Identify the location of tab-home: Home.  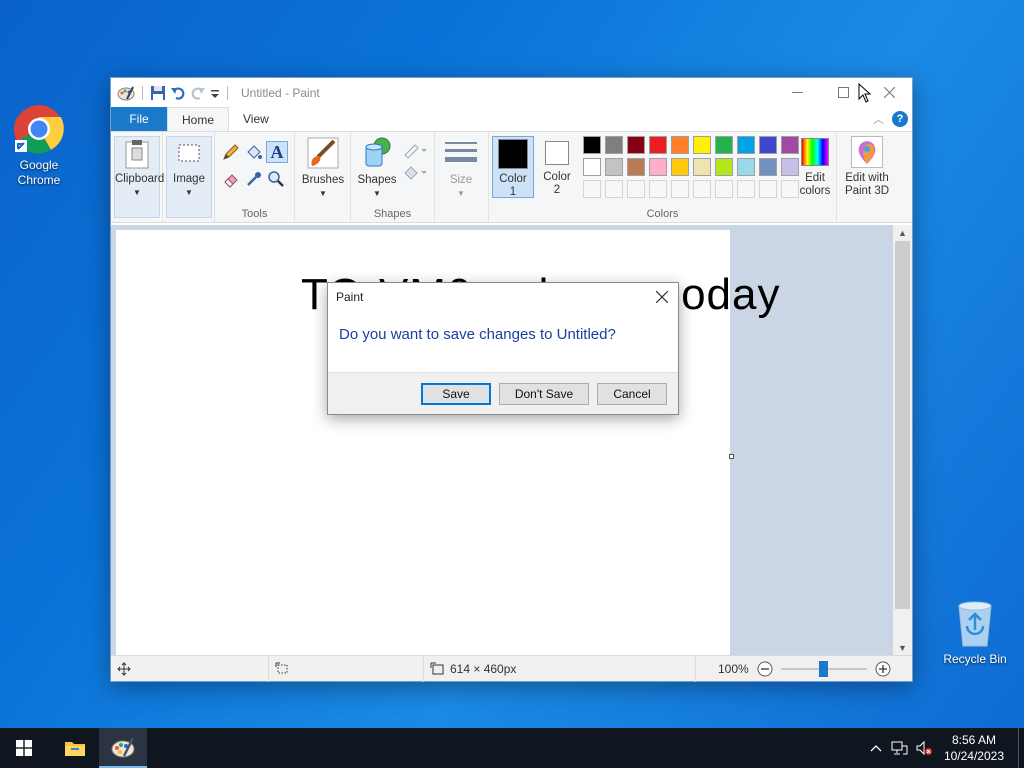
(198, 119).